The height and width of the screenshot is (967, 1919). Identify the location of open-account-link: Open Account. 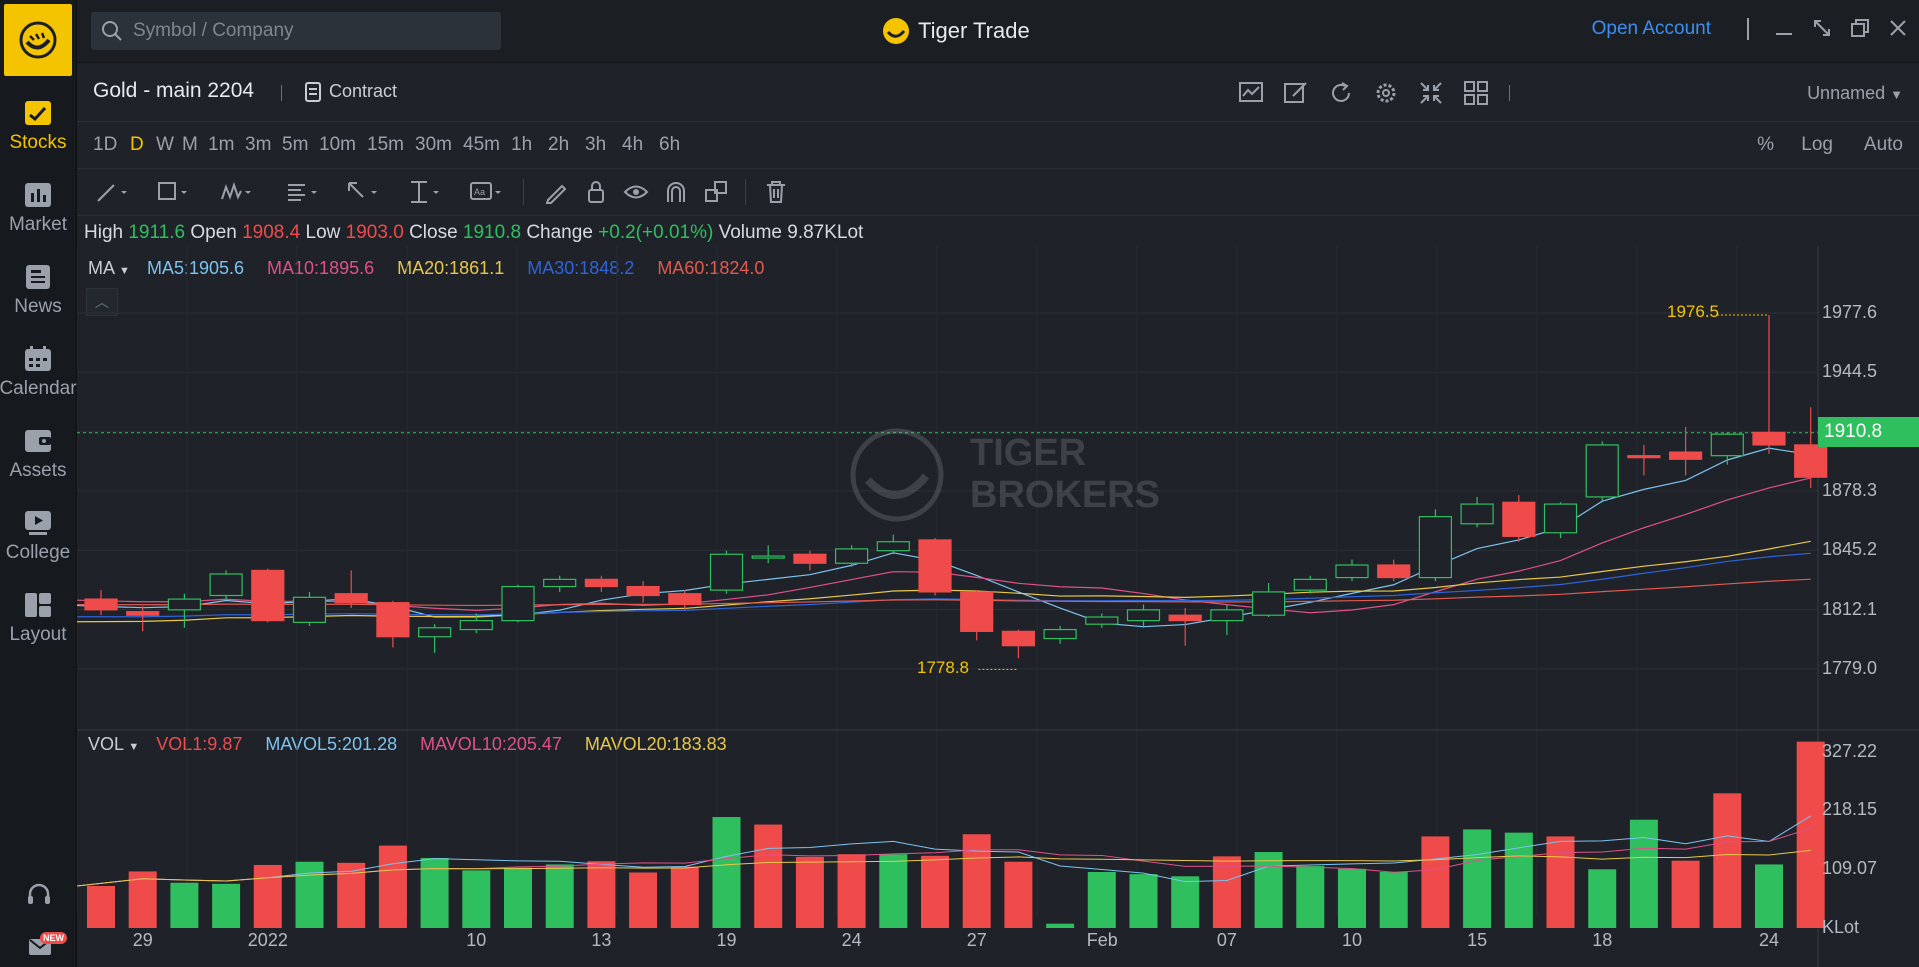
(1651, 29).